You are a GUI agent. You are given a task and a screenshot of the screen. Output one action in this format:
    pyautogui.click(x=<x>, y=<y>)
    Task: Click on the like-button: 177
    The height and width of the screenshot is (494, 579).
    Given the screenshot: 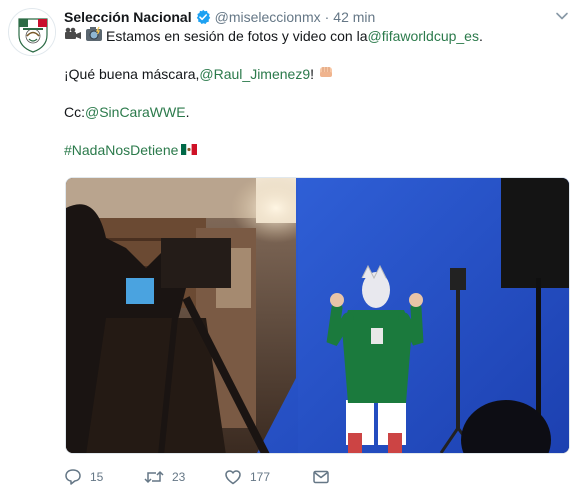 What is the action you would take?
    pyautogui.click(x=268, y=477)
    